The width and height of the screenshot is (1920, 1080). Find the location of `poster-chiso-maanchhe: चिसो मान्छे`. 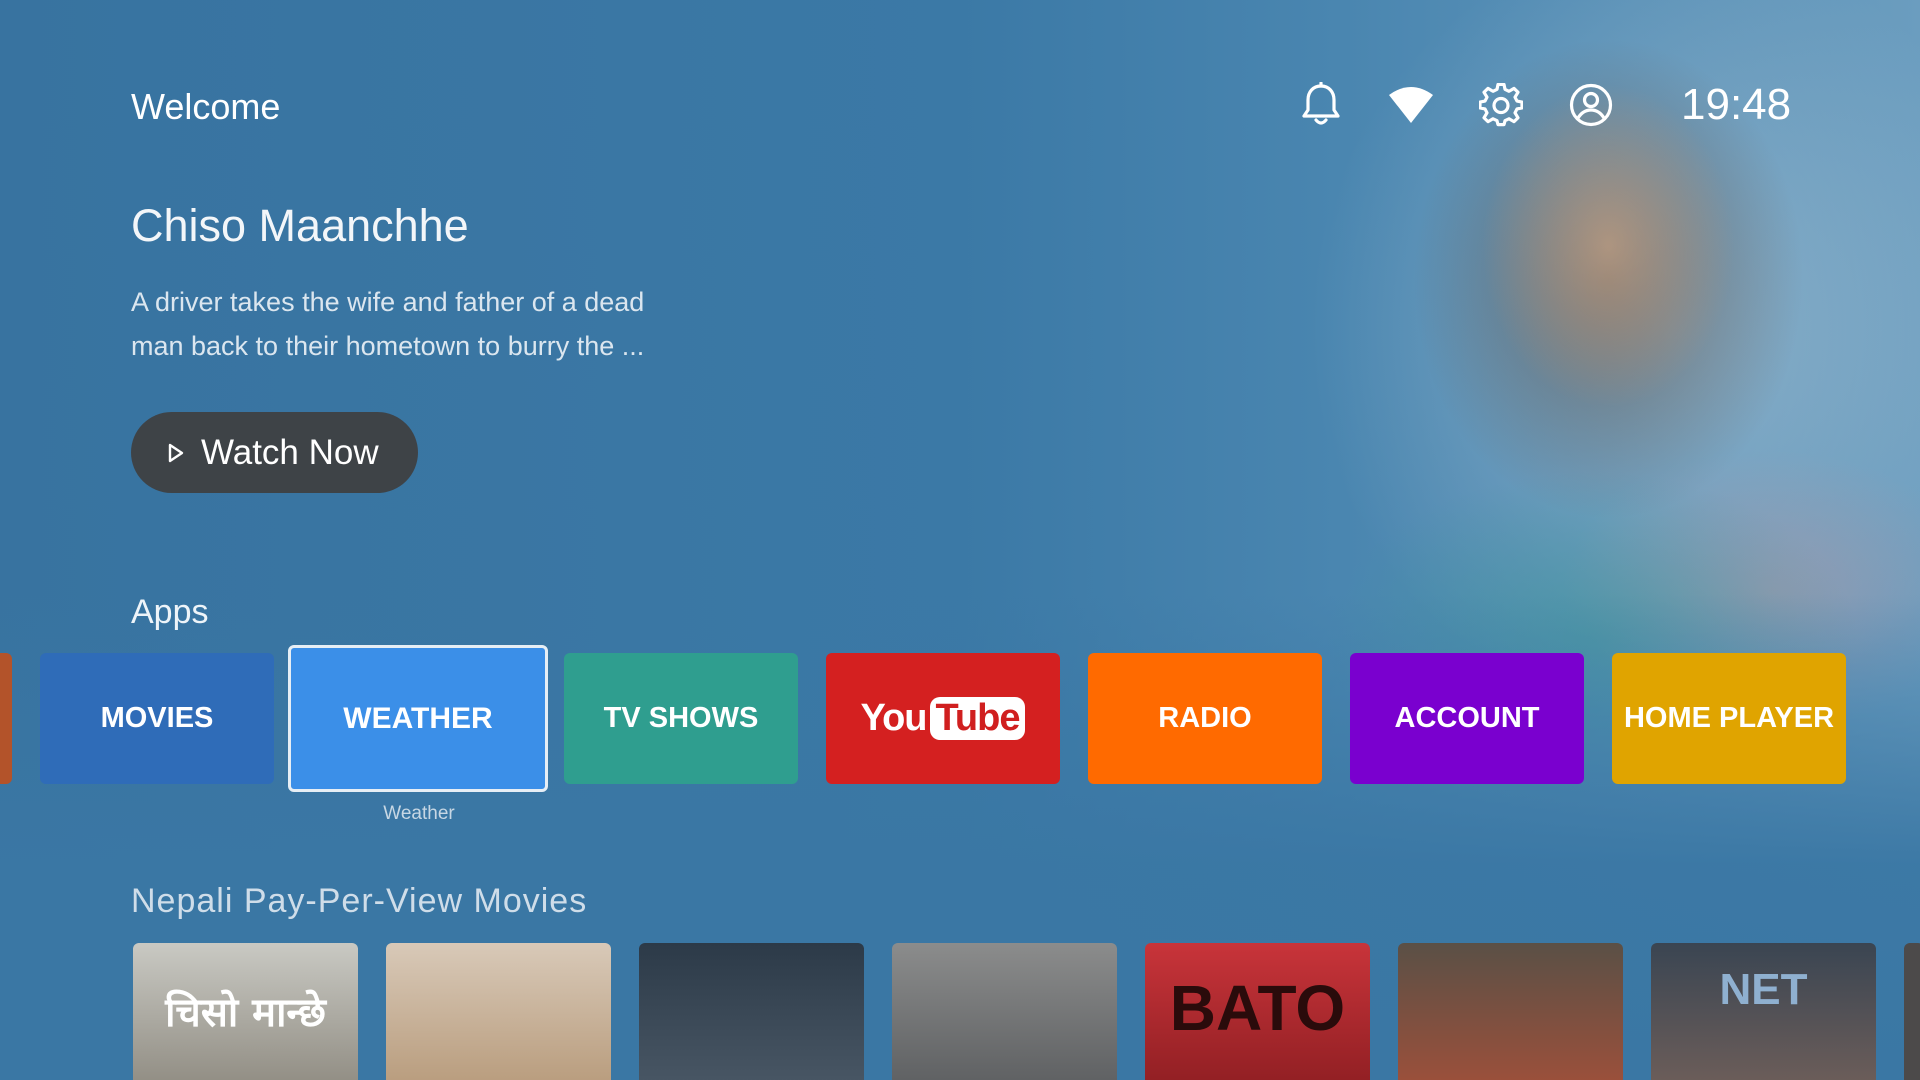

poster-chiso-maanchhe: चिसो मान्छे is located at coordinates (245, 1011).